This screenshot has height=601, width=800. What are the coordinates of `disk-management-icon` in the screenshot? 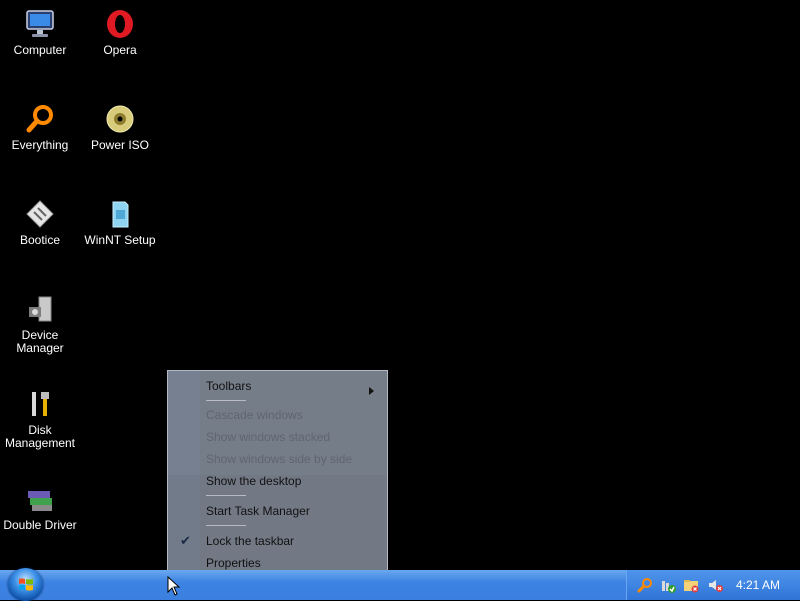 It's located at (40, 404).